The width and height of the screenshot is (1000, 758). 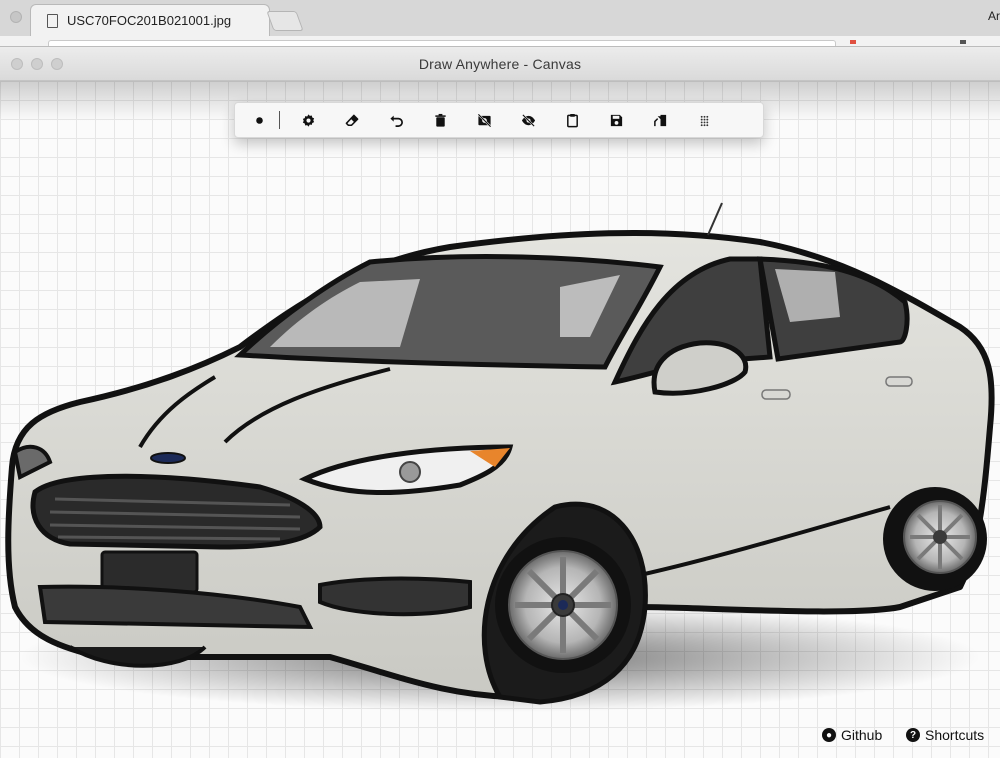 I want to click on clipboard-icon, so click(x=572, y=120).